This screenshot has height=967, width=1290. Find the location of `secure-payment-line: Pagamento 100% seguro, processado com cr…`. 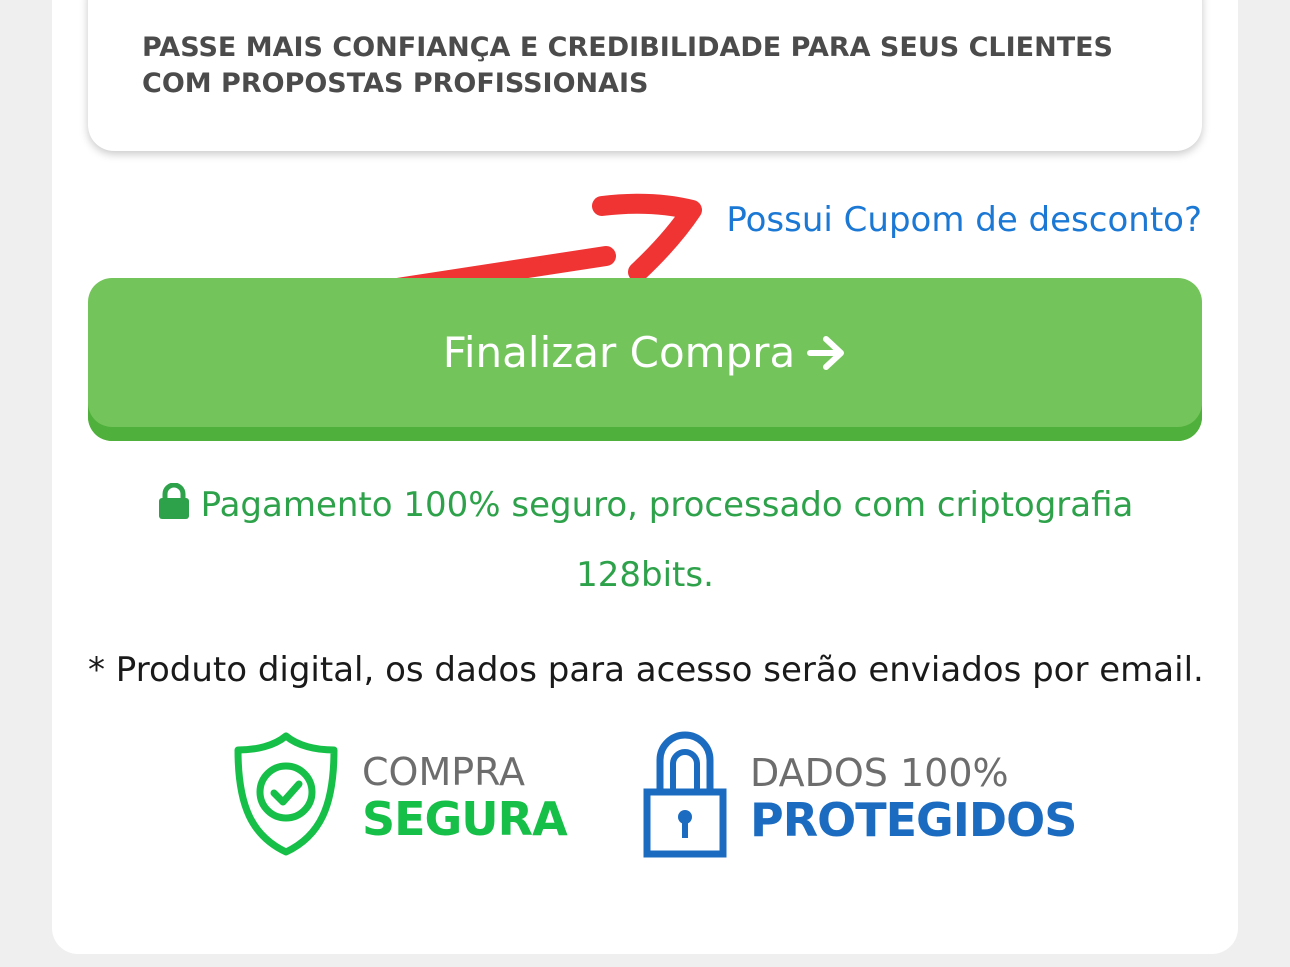

secure-payment-line: Pagamento 100% seguro, processado com cr… is located at coordinates (645, 505).